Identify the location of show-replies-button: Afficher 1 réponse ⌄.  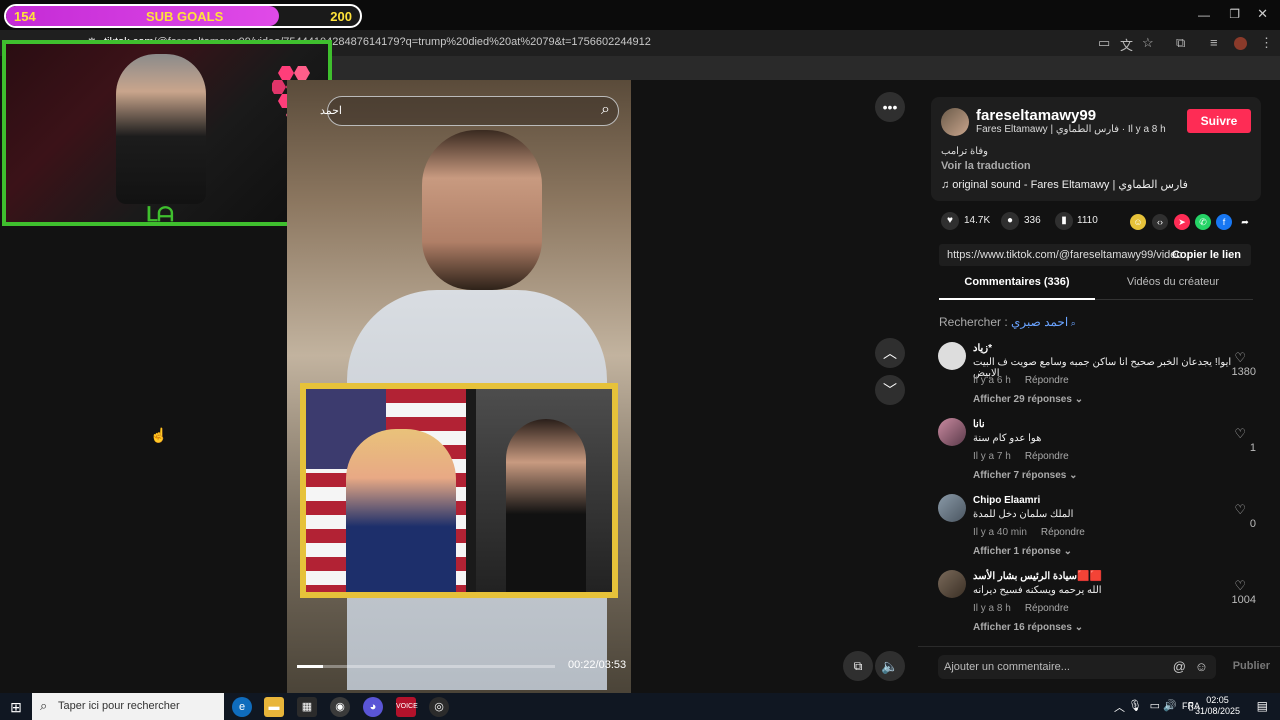
(1022, 551).